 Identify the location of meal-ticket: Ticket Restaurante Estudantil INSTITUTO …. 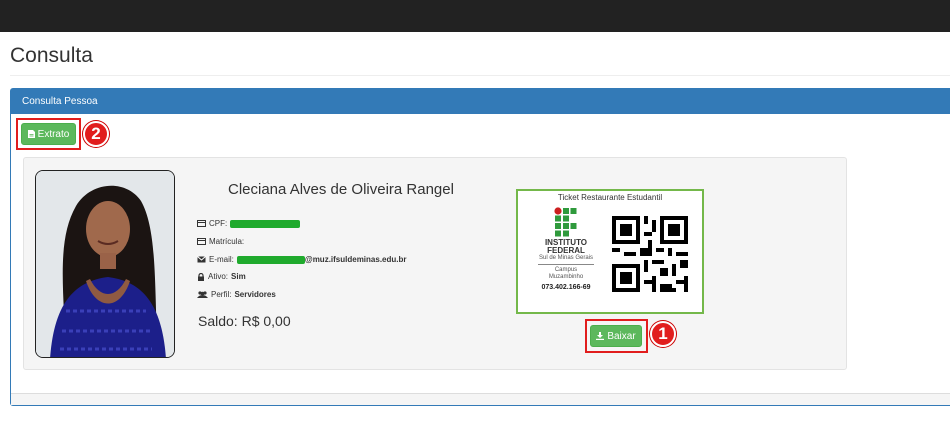
(610, 251).